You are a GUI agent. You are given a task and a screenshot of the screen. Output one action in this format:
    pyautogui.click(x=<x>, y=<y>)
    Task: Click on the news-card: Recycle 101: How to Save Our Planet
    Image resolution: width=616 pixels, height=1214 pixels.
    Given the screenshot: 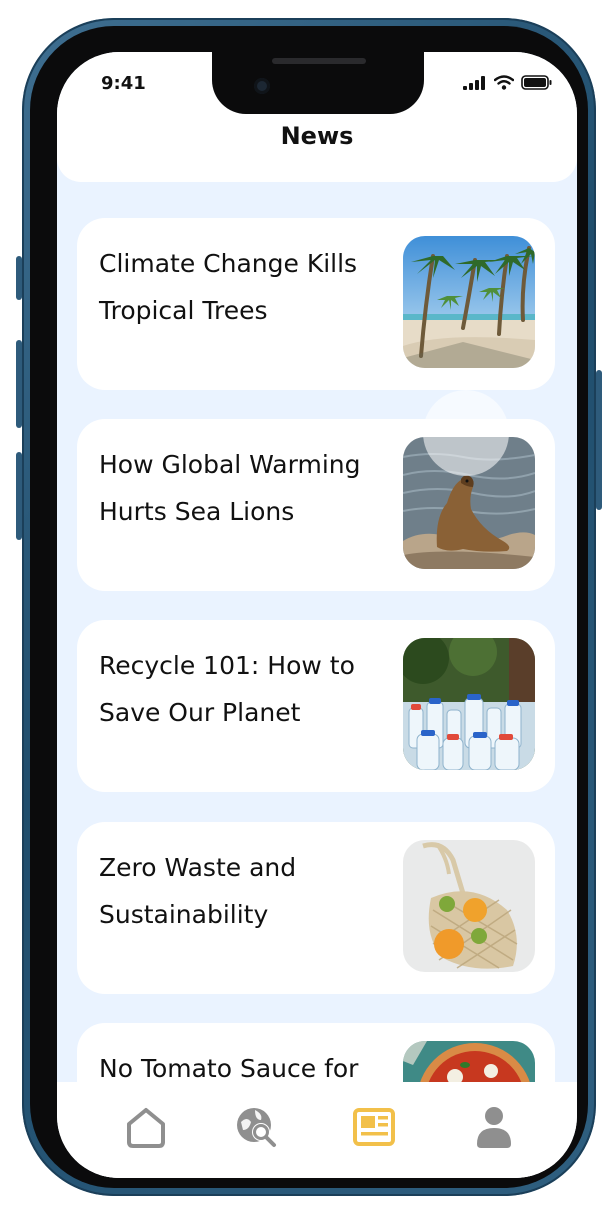 What is the action you would take?
    pyautogui.click(x=316, y=706)
    